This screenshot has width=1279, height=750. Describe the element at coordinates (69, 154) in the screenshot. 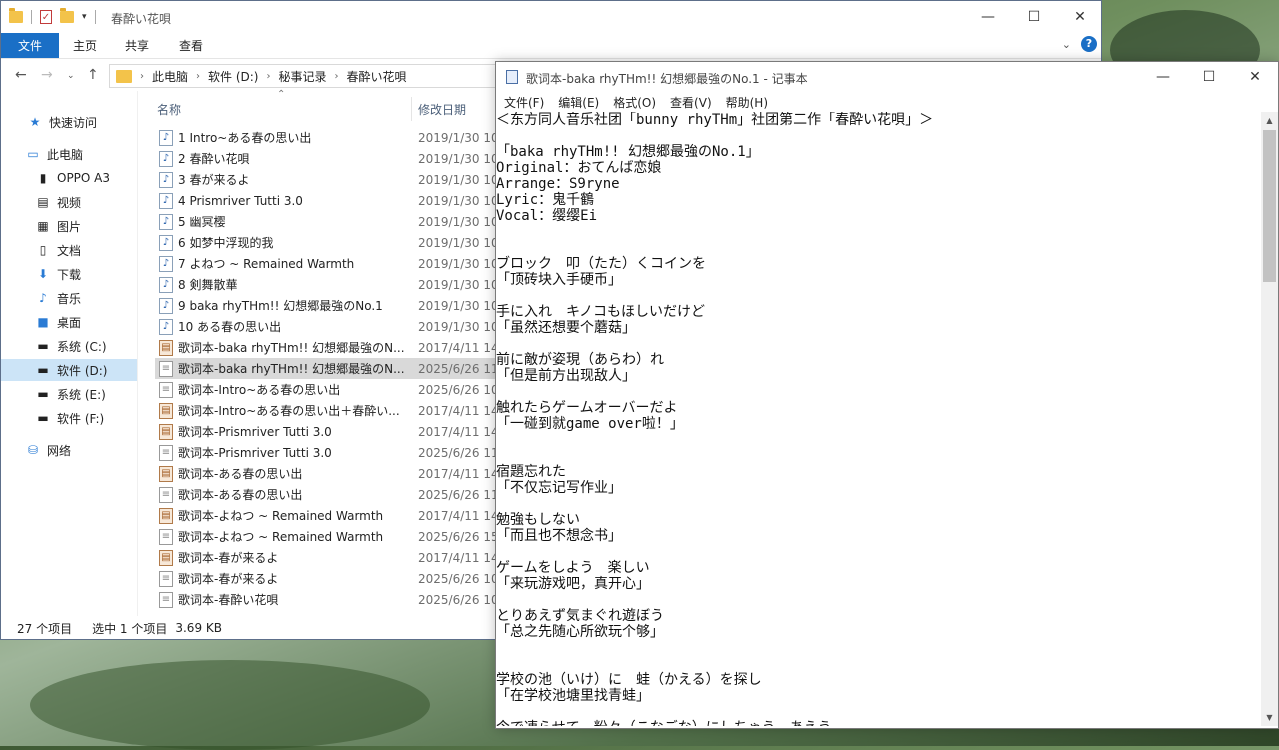

I see `nav-this-pc: ▭ 此电脑` at that location.